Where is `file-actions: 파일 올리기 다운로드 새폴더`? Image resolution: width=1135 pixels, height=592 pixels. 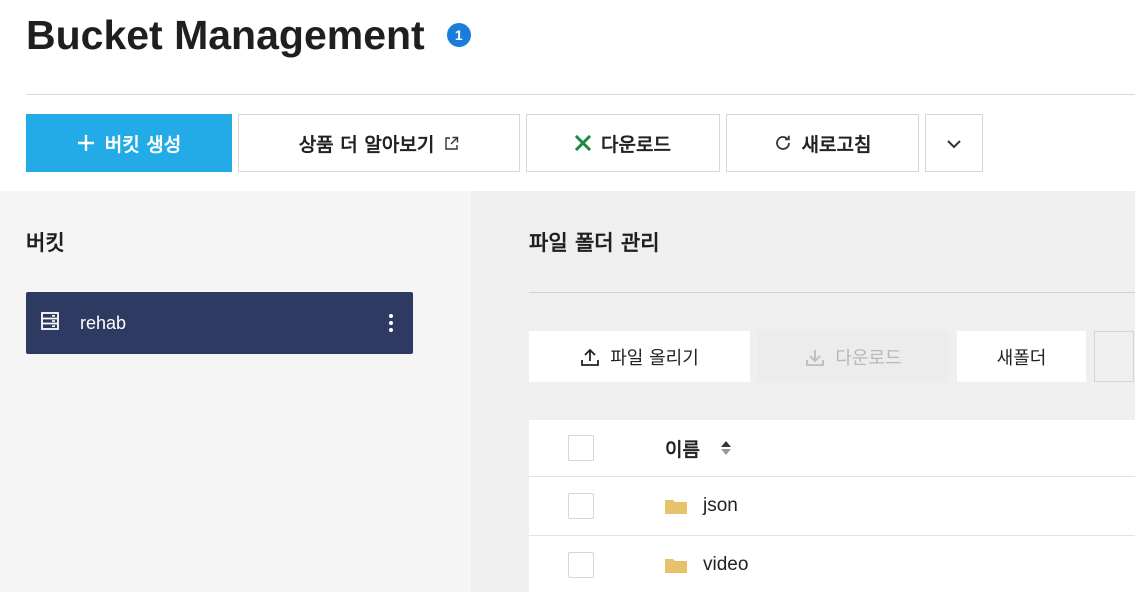
file-actions: 파일 올리기 다운로드 새폴더 is located at coordinates (831, 356).